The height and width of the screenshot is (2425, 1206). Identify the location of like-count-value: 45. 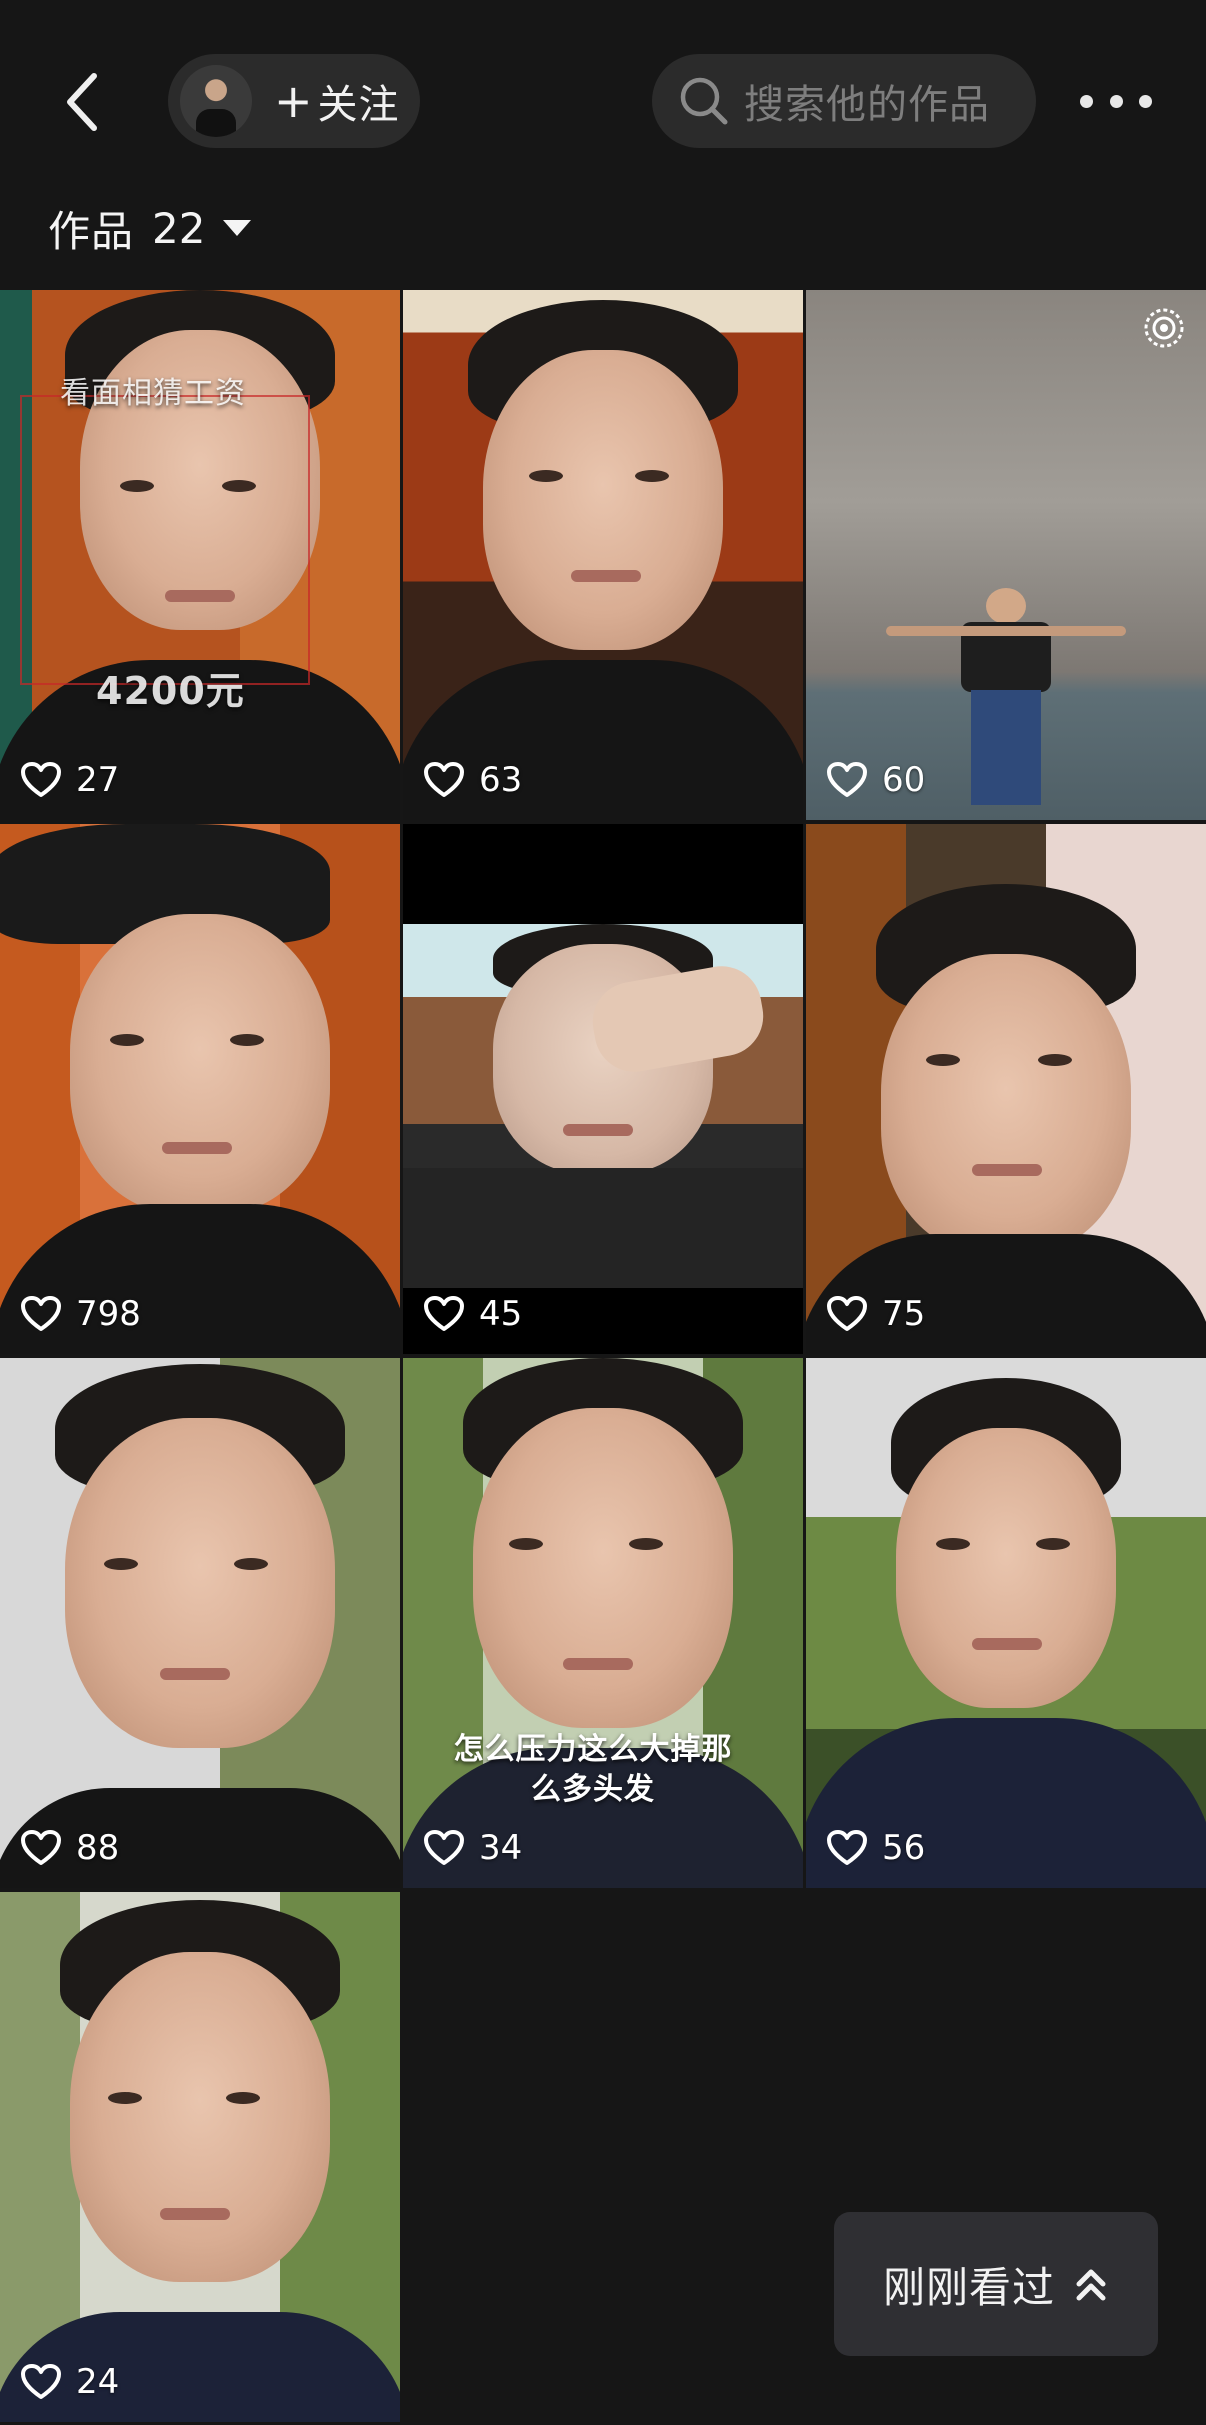
(501, 1314).